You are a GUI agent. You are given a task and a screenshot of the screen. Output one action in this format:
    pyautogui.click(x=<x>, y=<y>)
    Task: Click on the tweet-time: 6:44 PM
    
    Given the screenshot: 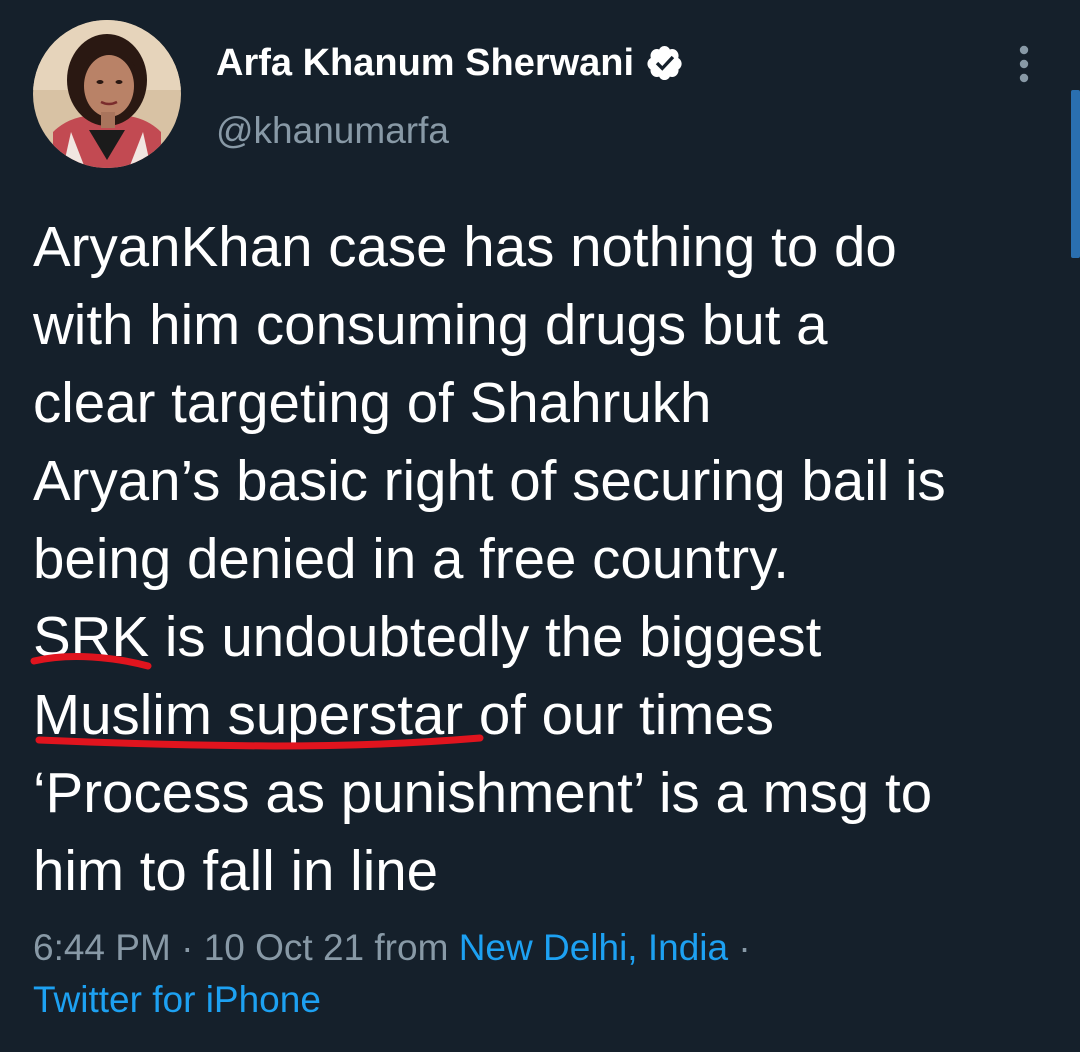 What is the action you would take?
    pyautogui.click(x=102, y=947)
    